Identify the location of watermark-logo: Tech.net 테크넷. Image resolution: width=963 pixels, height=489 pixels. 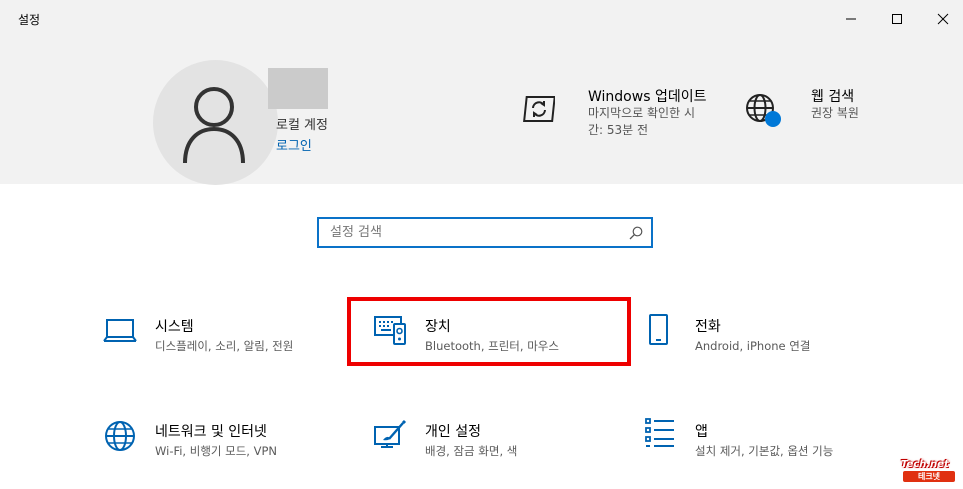
(928, 471).